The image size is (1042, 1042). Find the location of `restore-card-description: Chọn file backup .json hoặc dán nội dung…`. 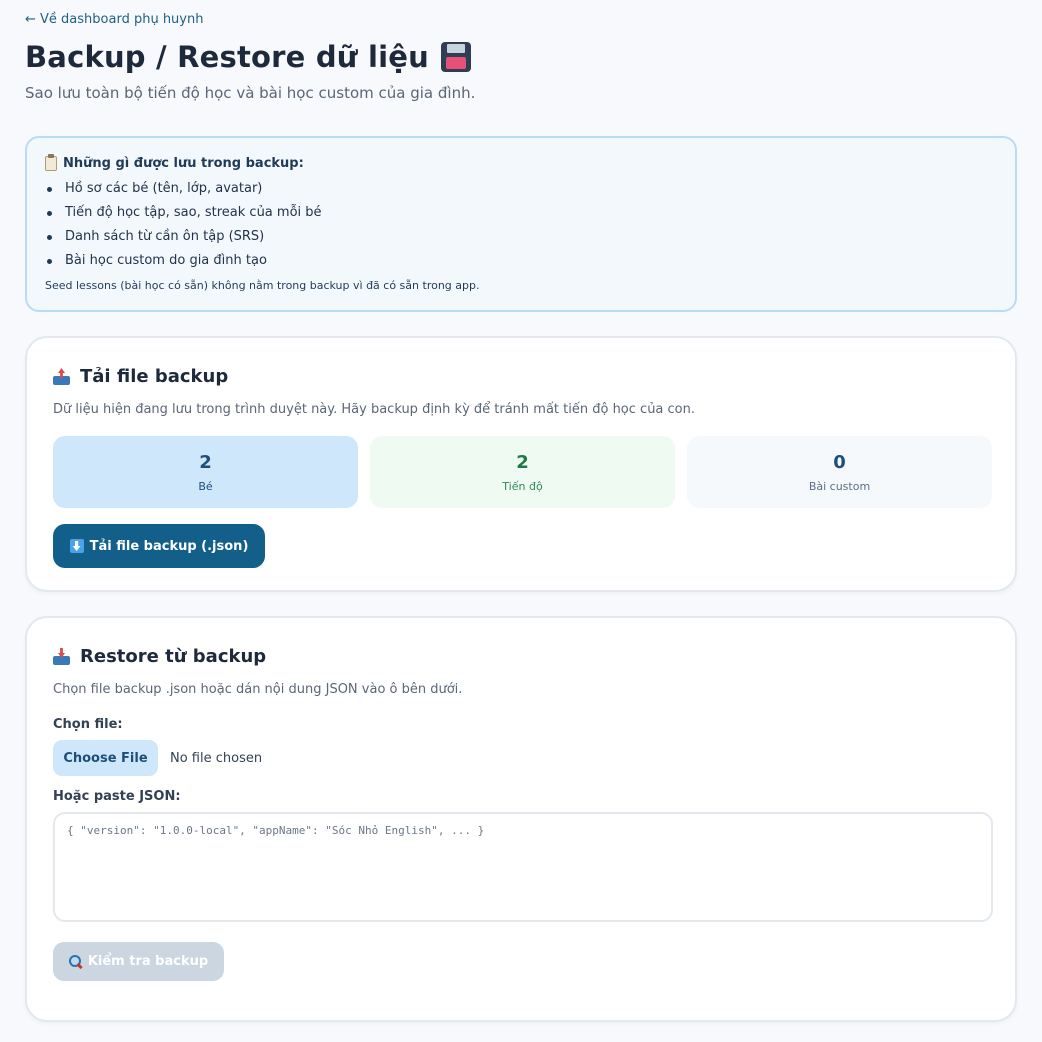

restore-card-description: Chọn file backup .json hoặc dán nội dung… is located at coordinates (258, 689).